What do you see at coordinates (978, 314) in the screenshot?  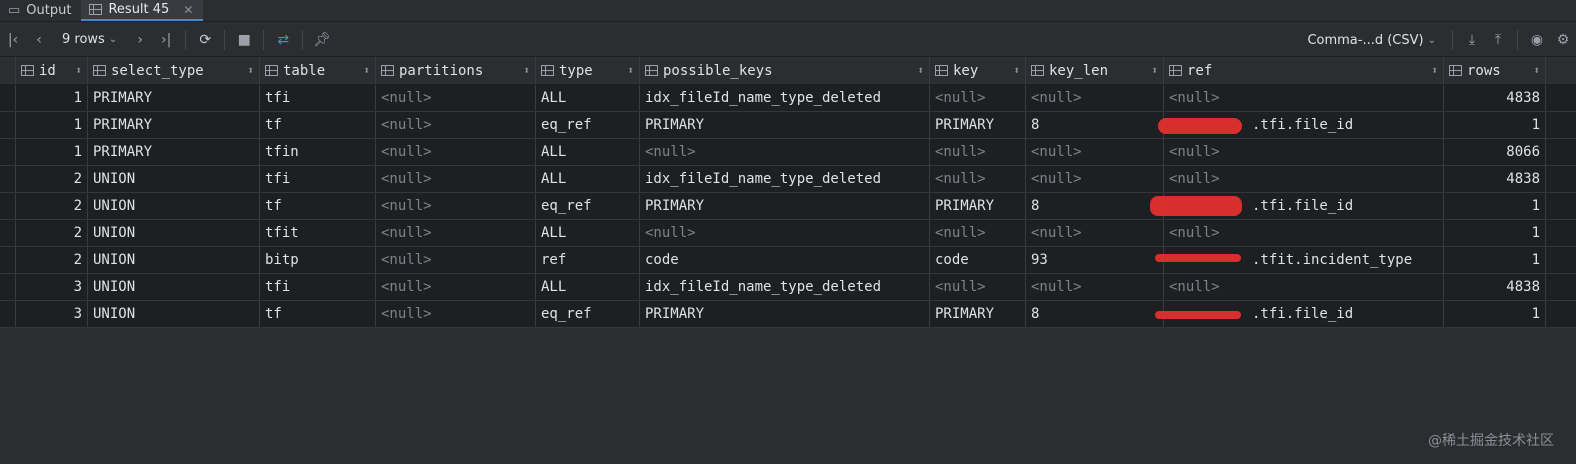 I see `table-cell-key: PRIMARY` at bounding box center [978, 314].